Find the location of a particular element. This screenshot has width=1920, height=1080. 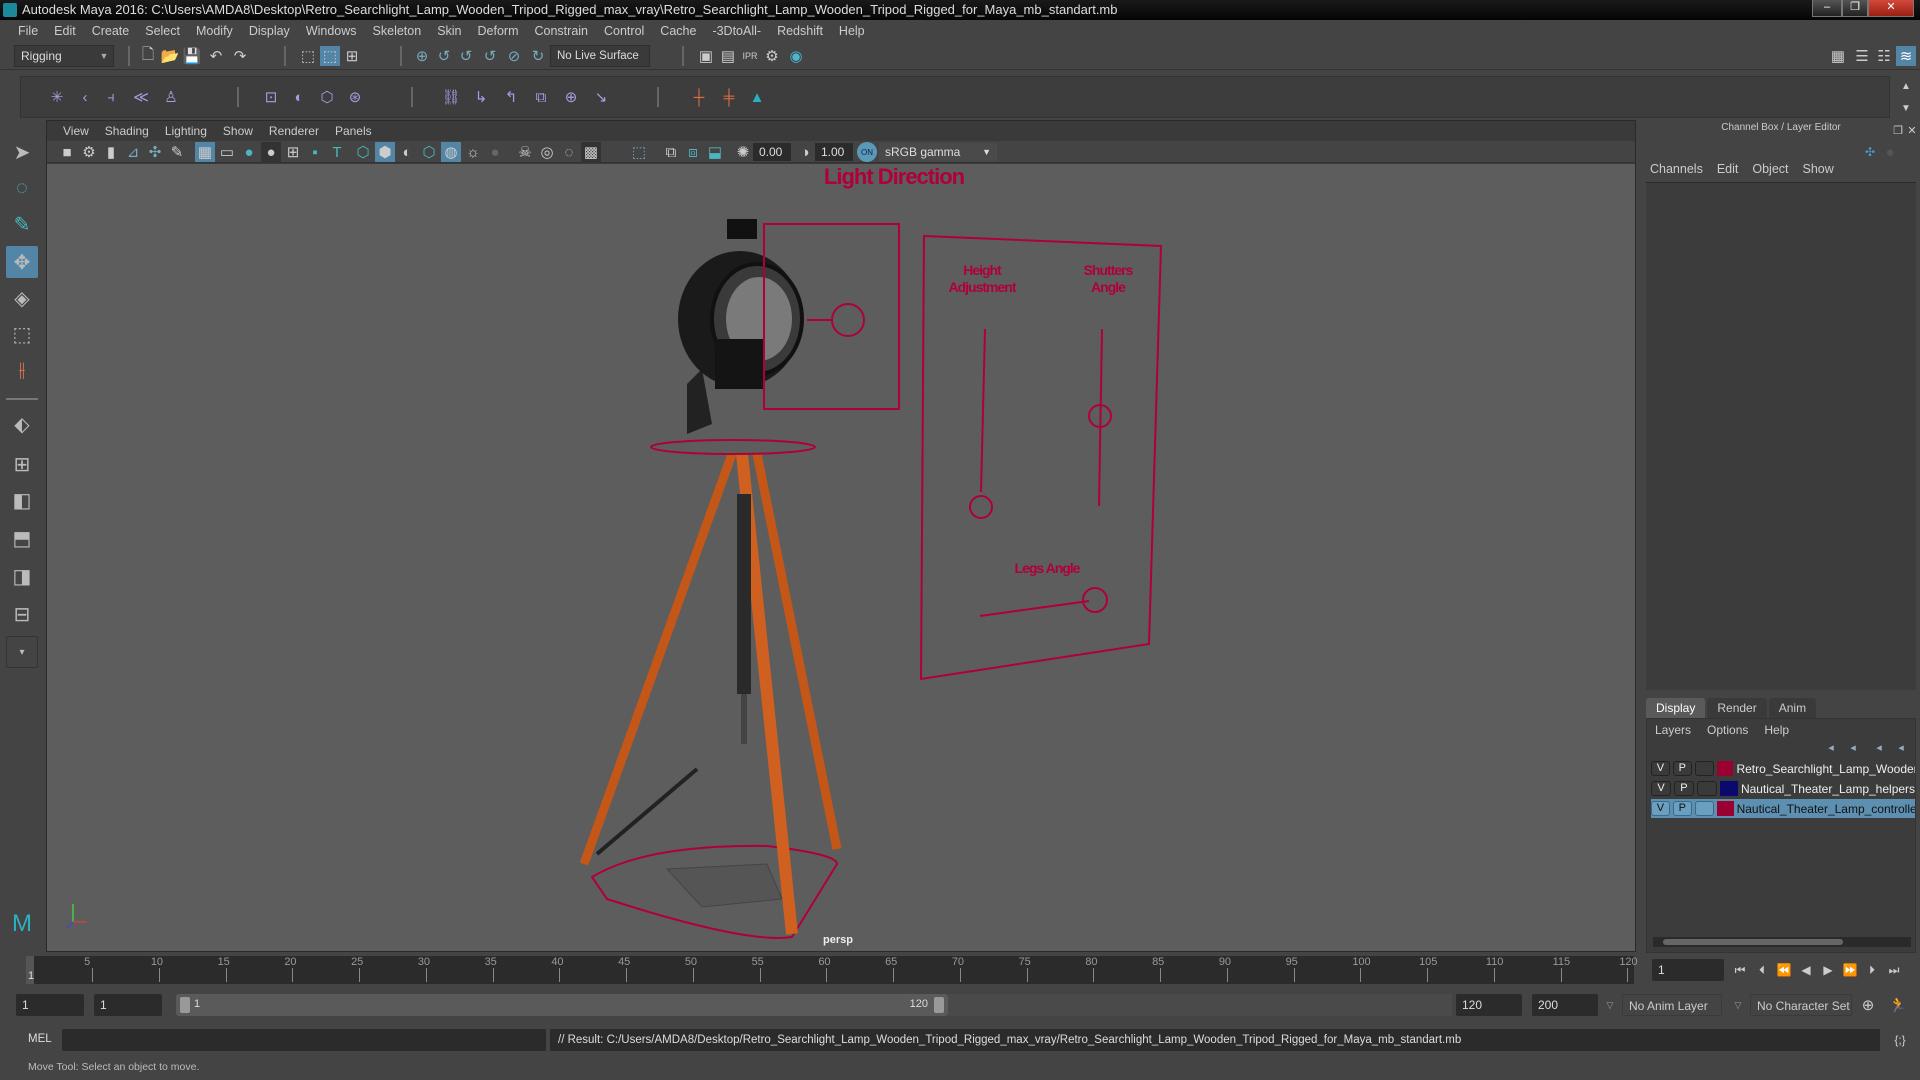

menu-create: Create is located at coordinates (111, 31).